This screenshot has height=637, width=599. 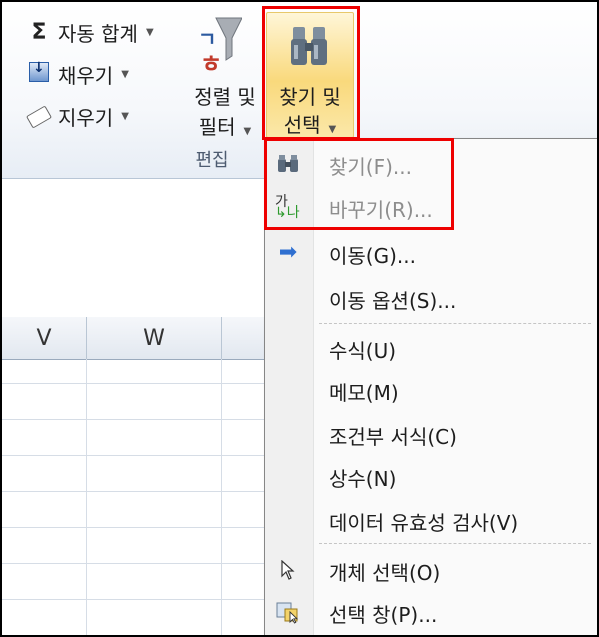 I want to click on menu-item-conditional-formatting: 조건부 서식(C), so click(x=431, y=435).